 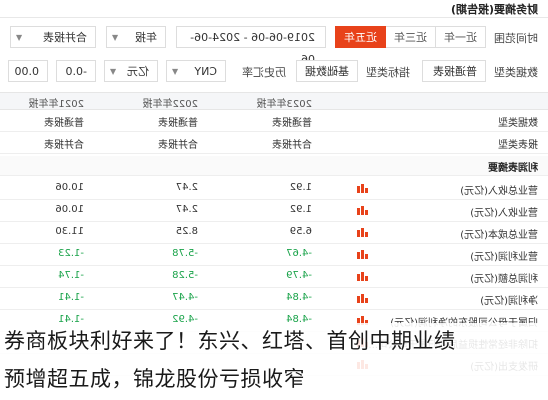 What do you see at coordinates (327, 71) in the screenshot?
I see `indicator-type-select: 基础数据` at bounding box center [327, 71].